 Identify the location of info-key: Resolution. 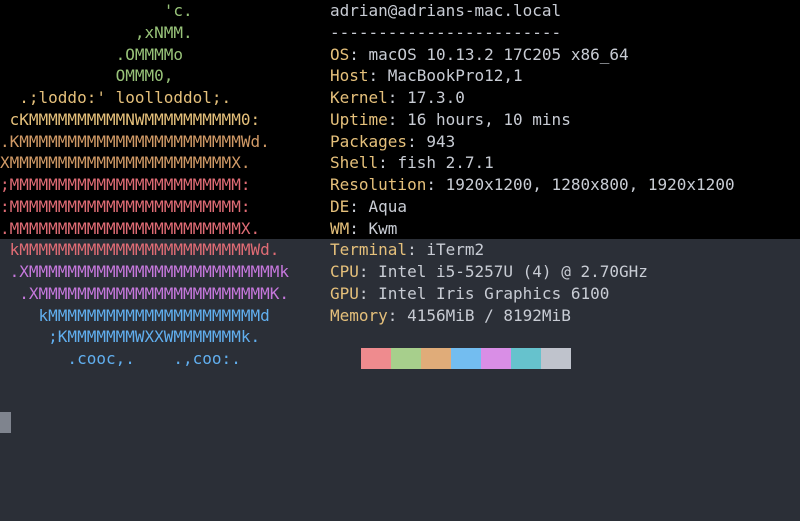
(378, 184).